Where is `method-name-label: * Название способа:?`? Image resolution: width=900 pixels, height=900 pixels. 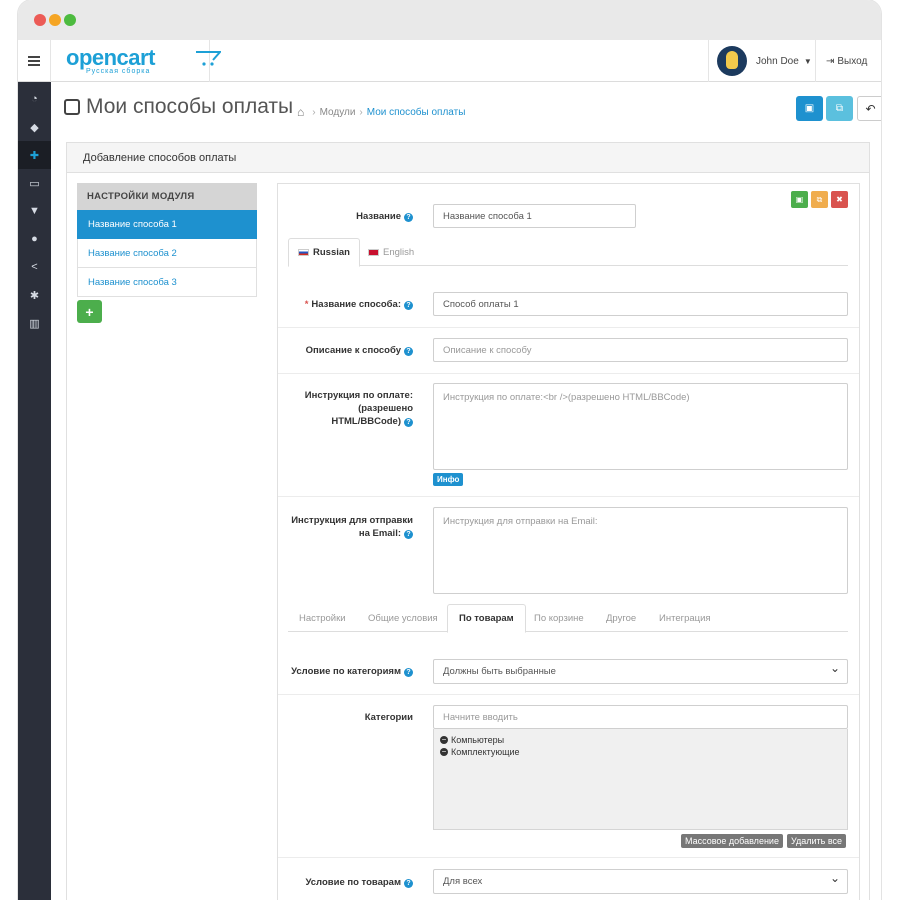 method-name-label: * Название способа:? is located at coordinates (350, 304).